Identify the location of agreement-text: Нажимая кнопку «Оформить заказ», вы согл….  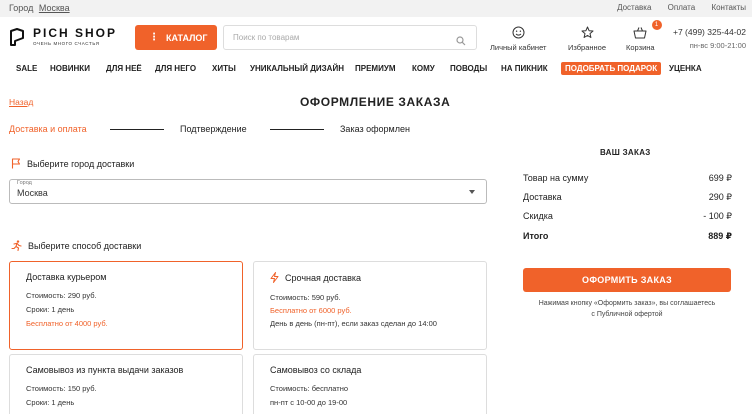
(627, 303).